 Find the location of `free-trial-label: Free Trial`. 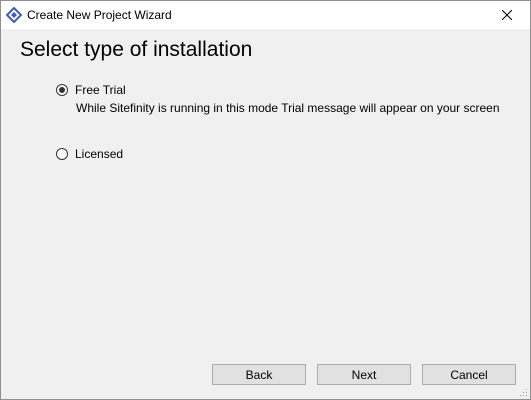

free-trial-label: Free Trial is located at coordinates (100, 90).